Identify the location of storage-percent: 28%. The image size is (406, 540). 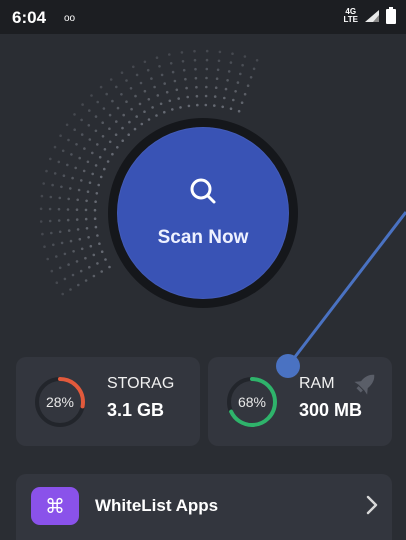
(60, 402).